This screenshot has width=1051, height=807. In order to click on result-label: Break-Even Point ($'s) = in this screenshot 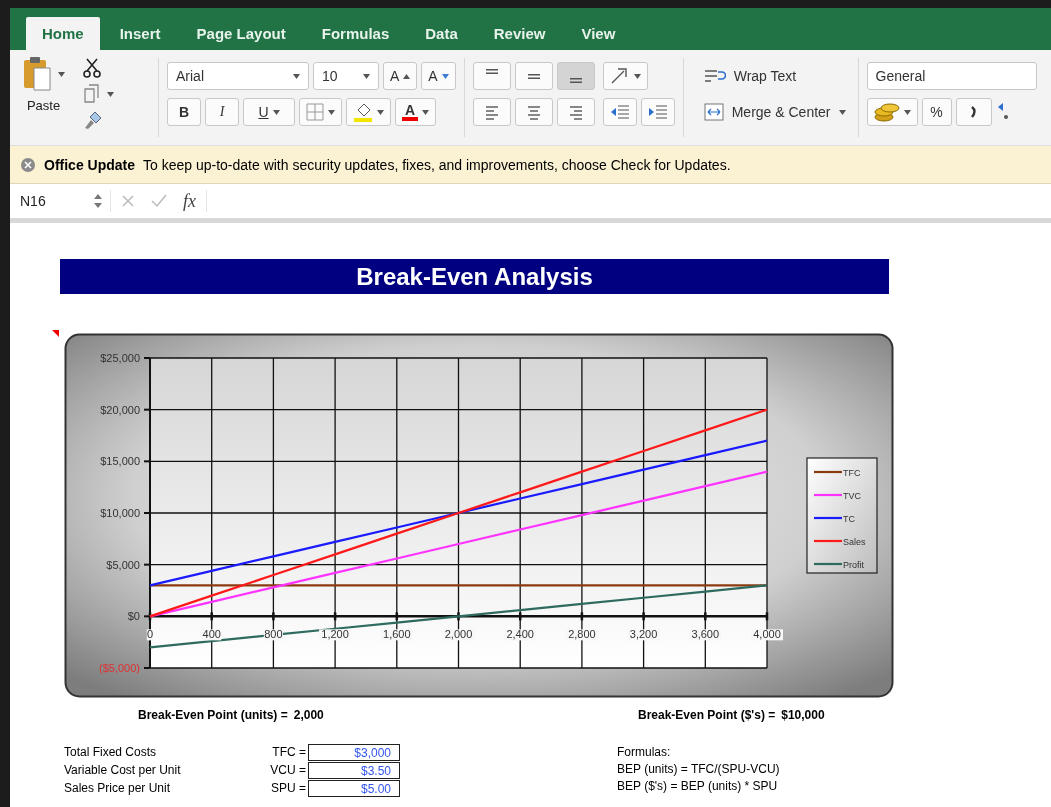, I will do `click(707, 715)`.